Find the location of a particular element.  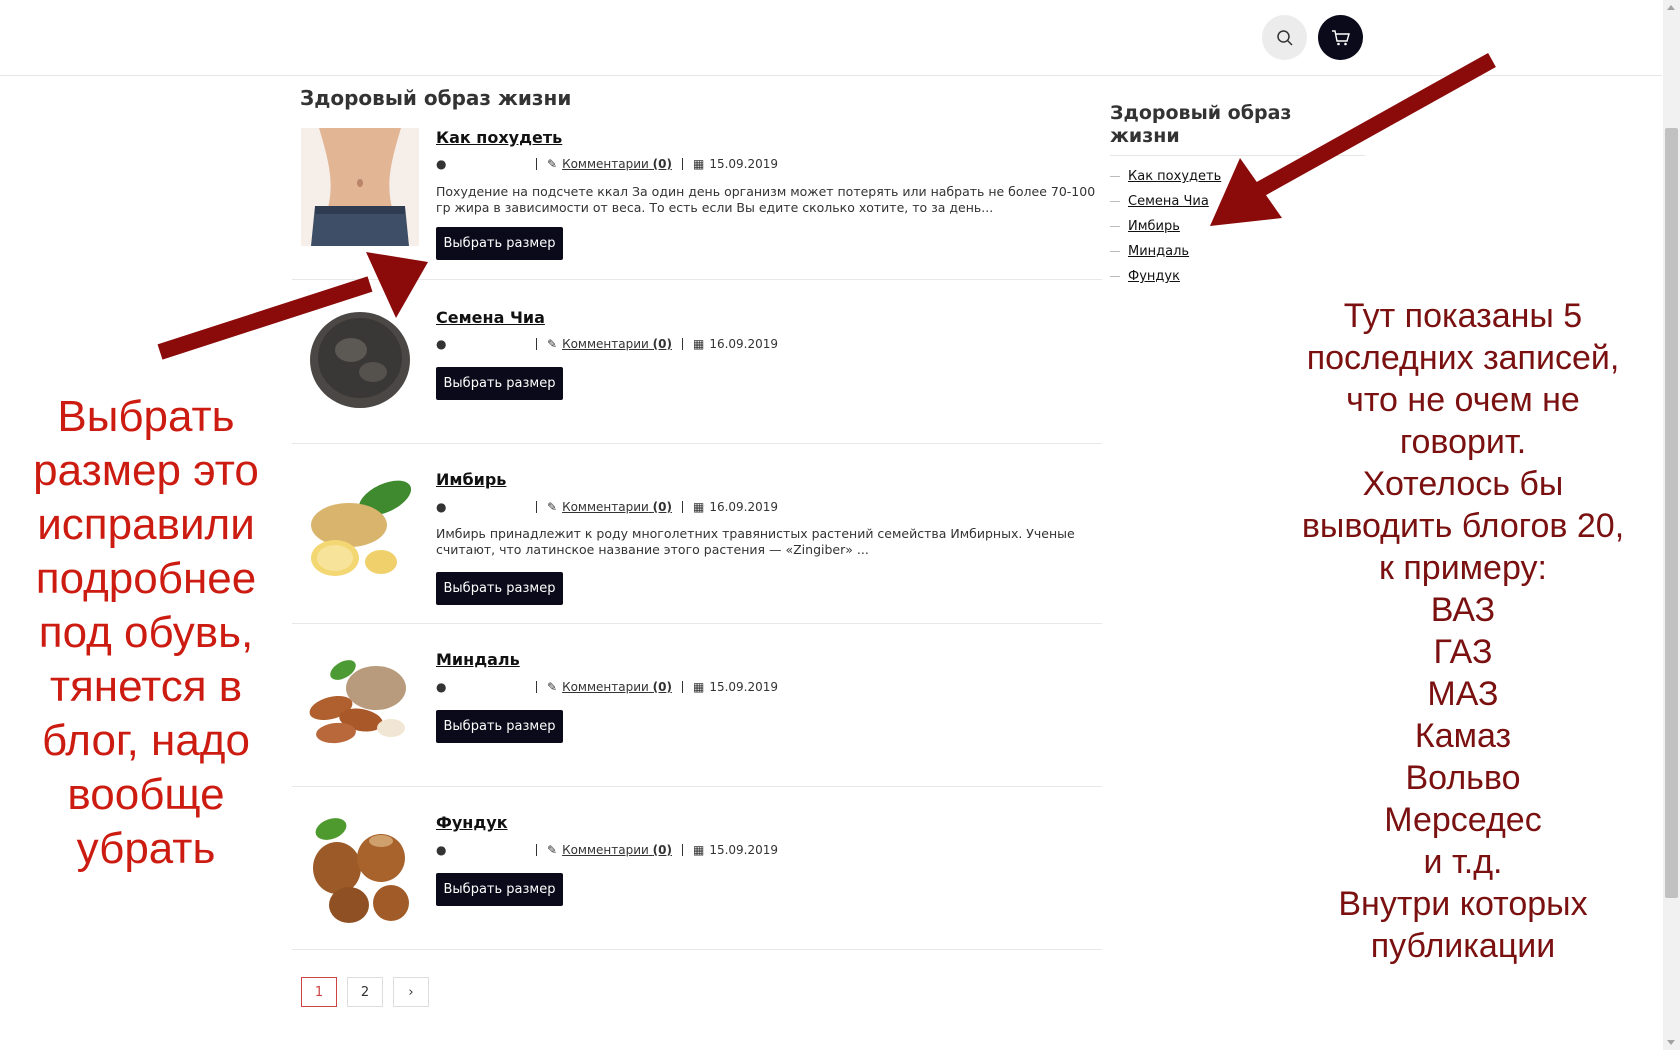

scroll-thumb is located at coordinates (1671, 513).